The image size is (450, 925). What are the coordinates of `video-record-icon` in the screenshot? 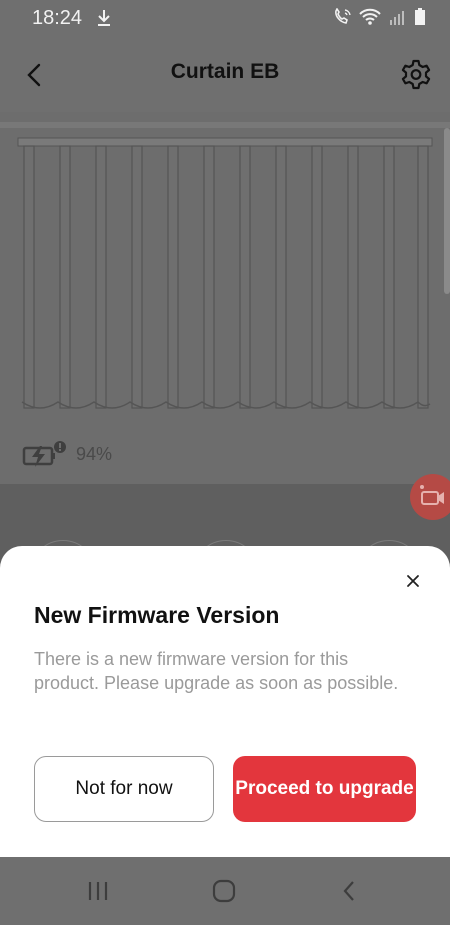 It's located at (432, 495).